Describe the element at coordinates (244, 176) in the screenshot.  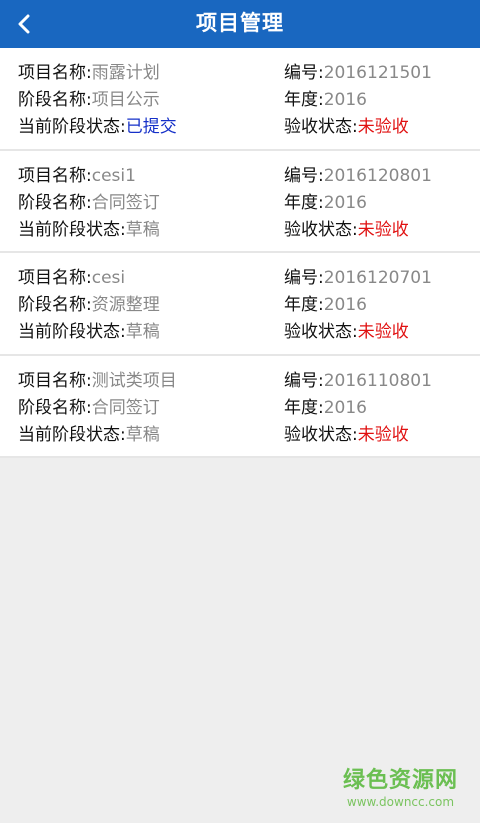
I see `project-row-name: 项目名称:cesi1 编号:2016120801` at that location.